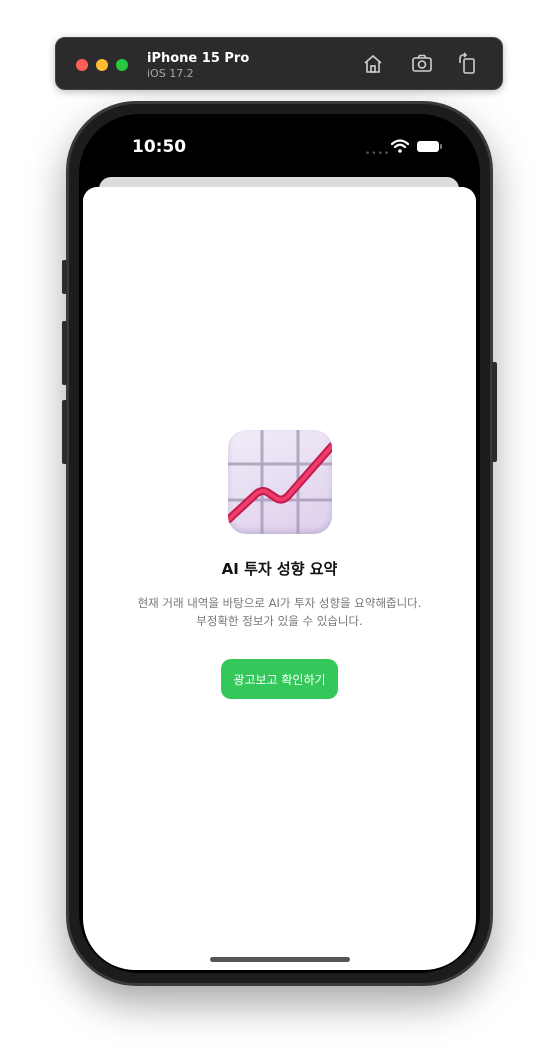  I want to click on description-line-1: 현재 거래 내역을 바탕으로 AI가 투자 성향을 요약해줍니다., so click(279, 603).